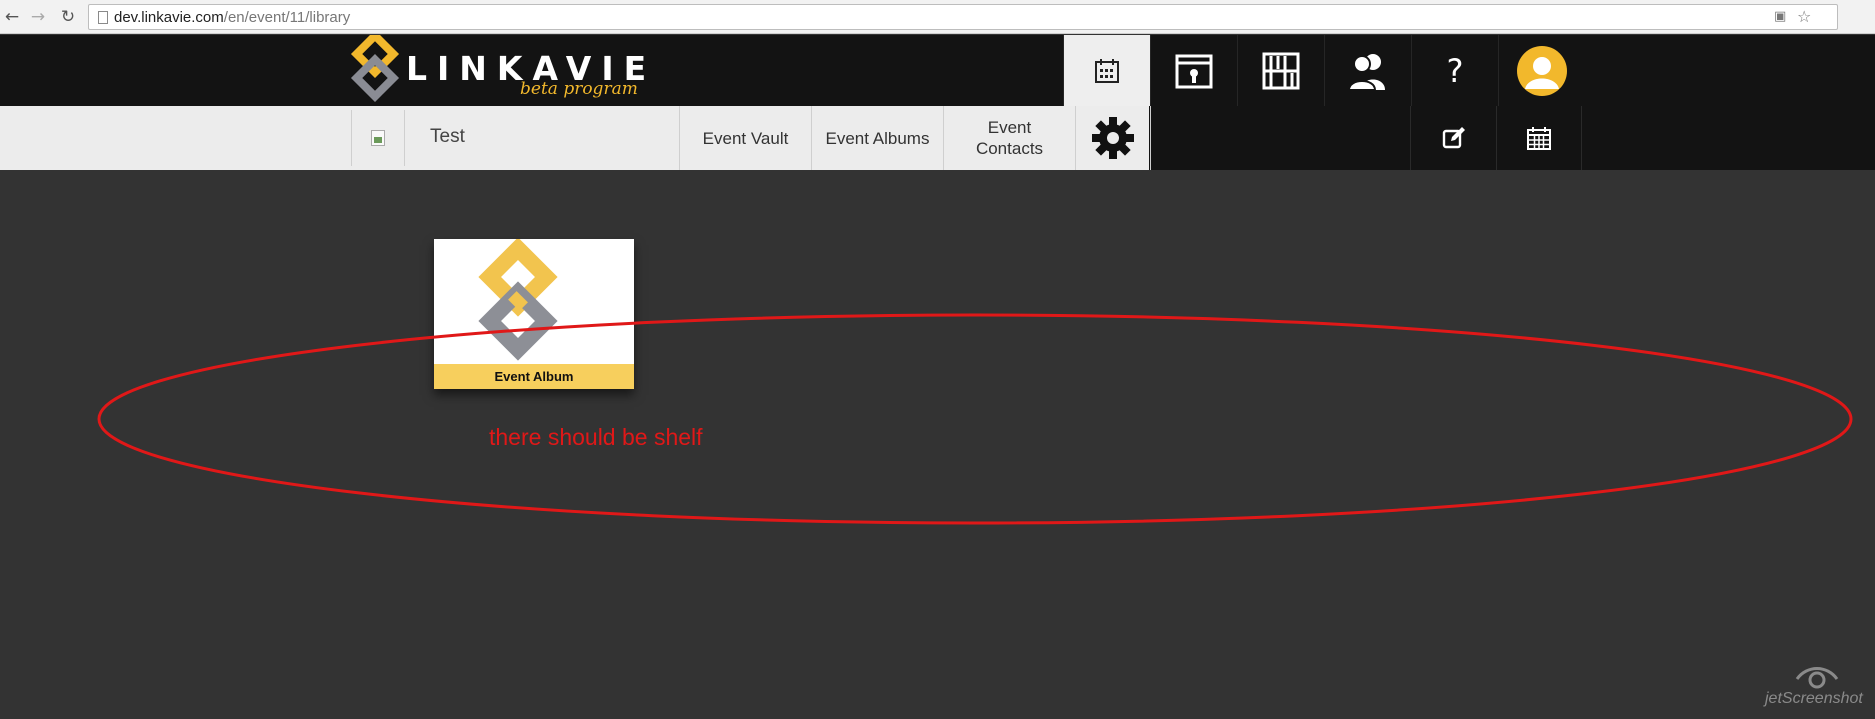 This screenshot has height=719, width=1875. What do you see at coordinates (1817, 678) in the screenshot?
I see `jetscreenshot-logo-icon` at bounding box center [1817, 678].